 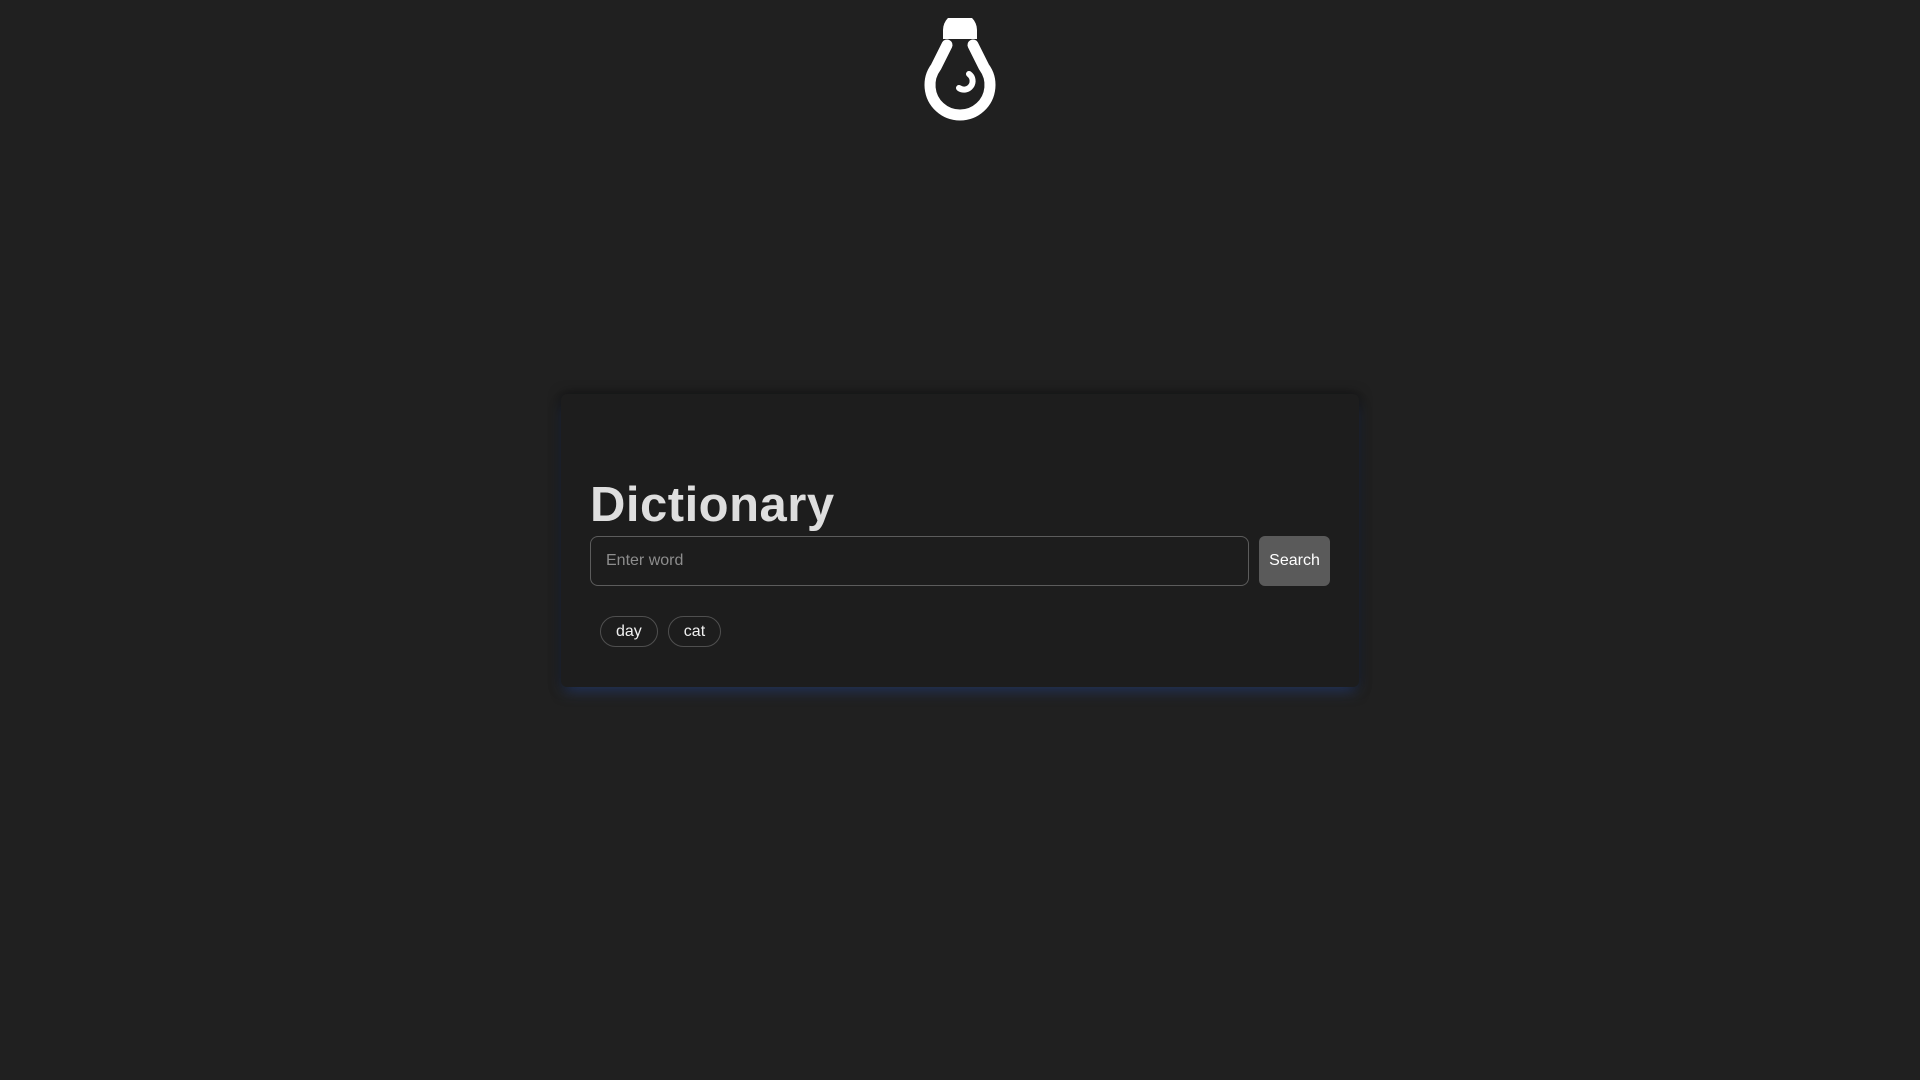 I want to click on lightbulb-icon, so click(x=960, y=69).